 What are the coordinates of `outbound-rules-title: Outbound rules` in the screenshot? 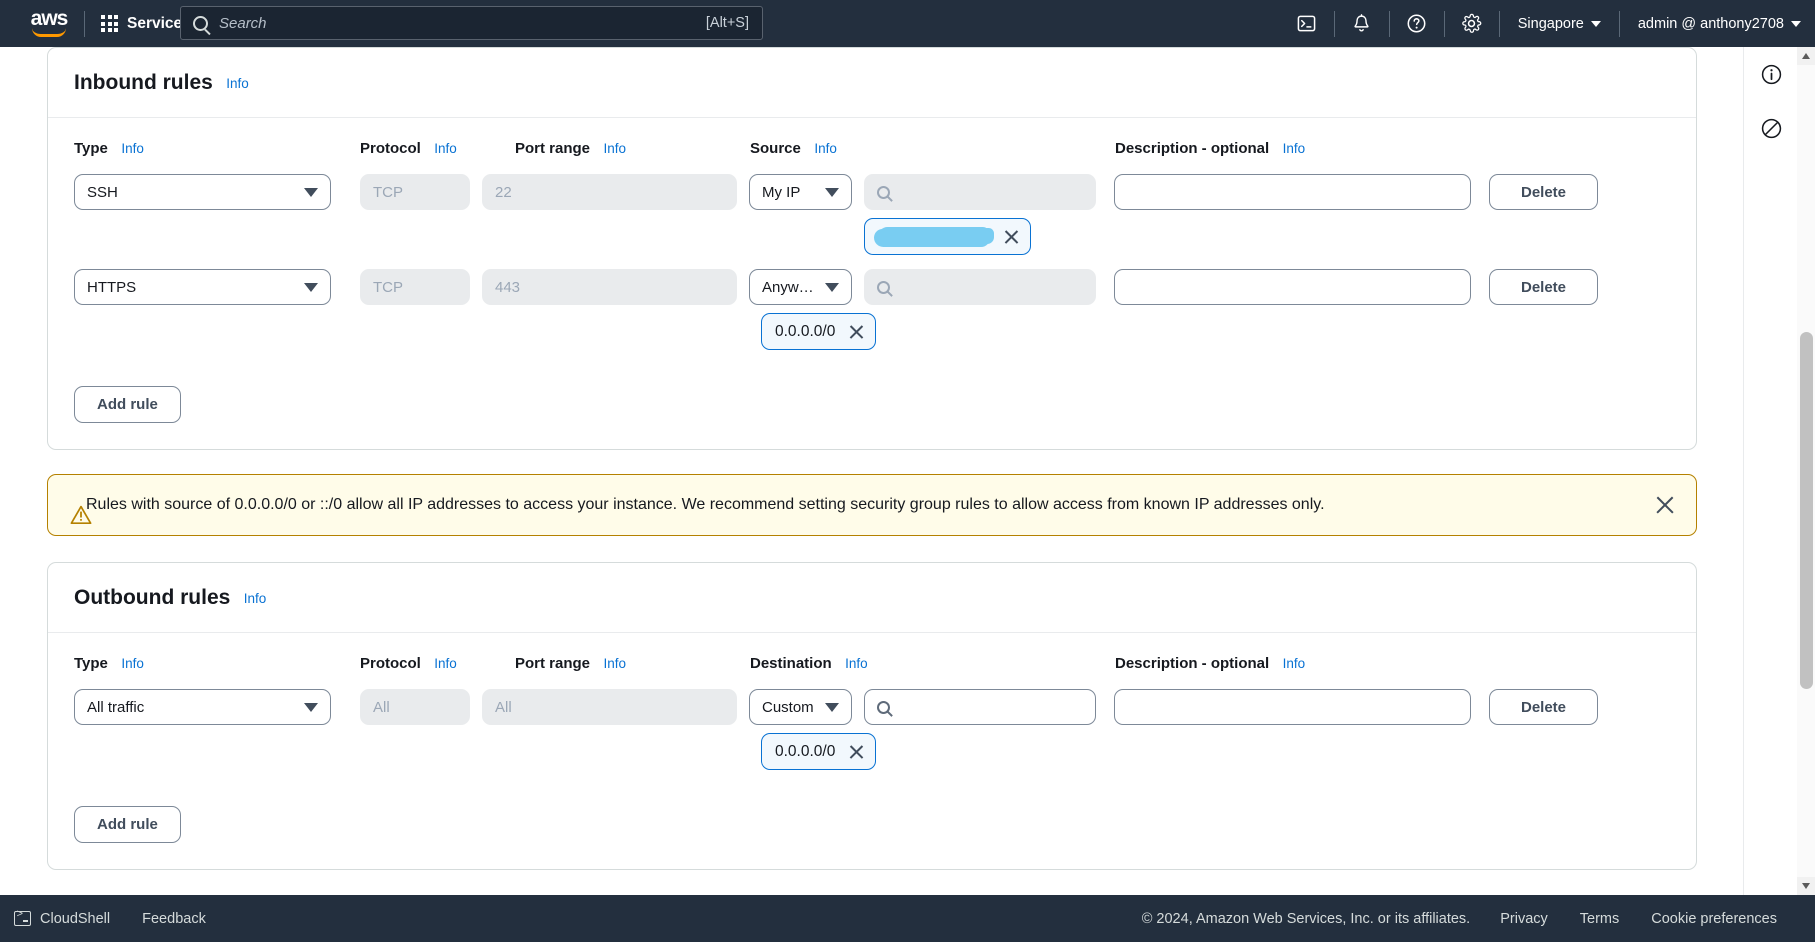 It's located at (152, 597).